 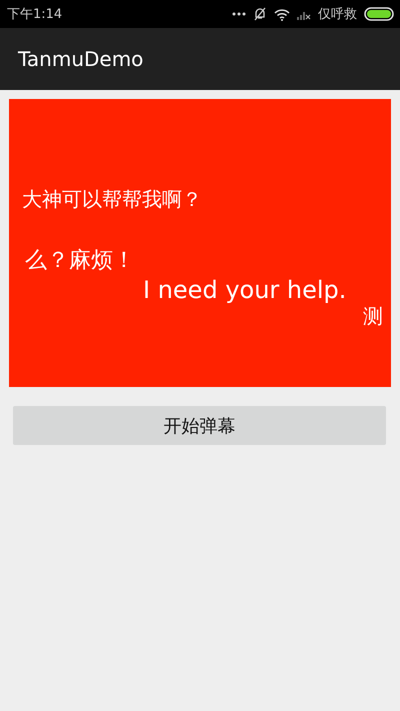 I want to click on start-danmaku-button: 开始弹幕, so click(x=199, y=425).